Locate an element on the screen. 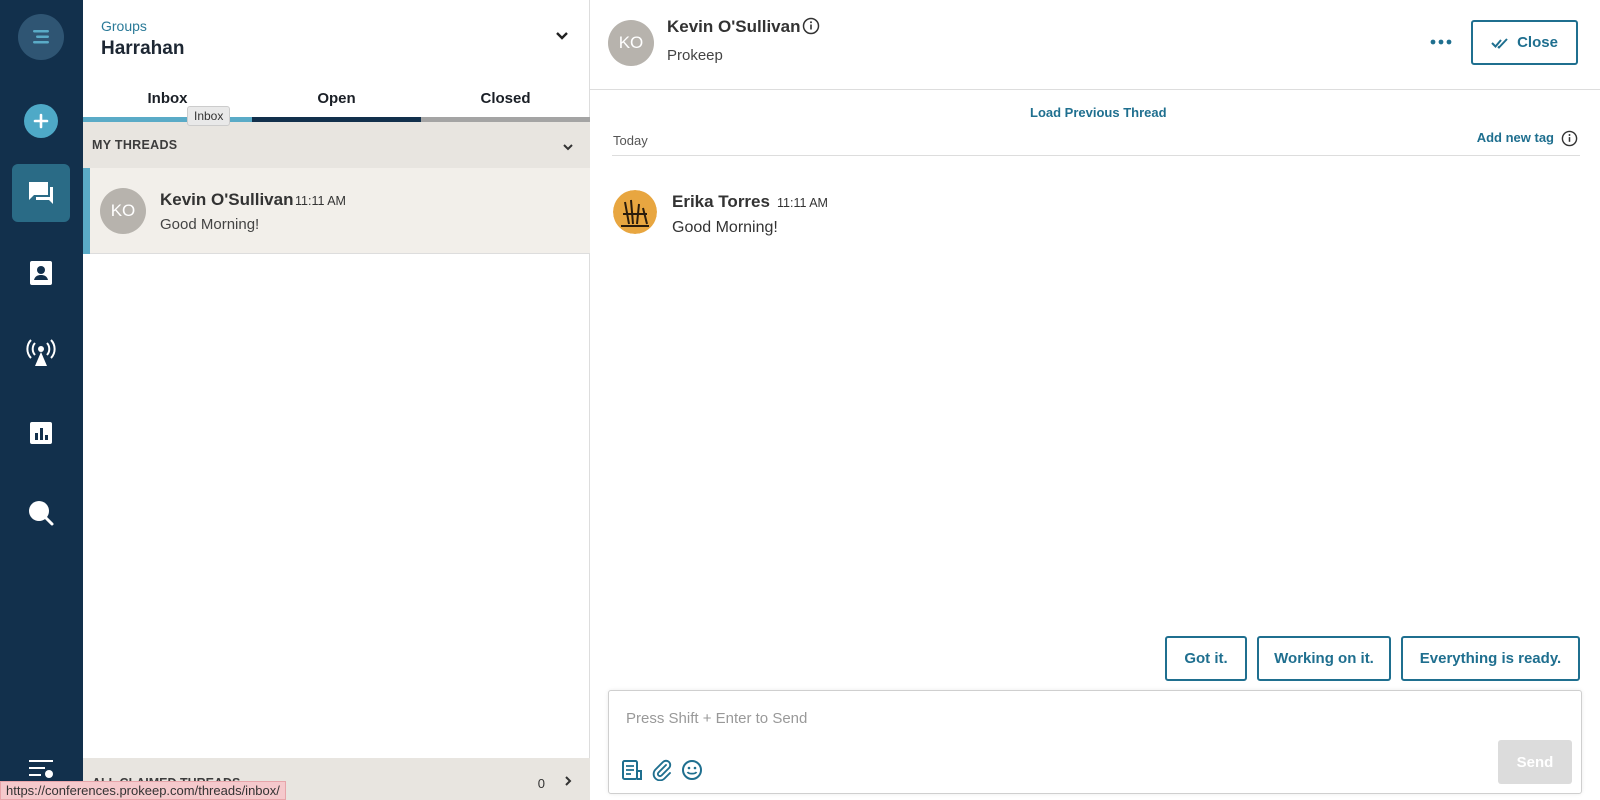  plus-icon is located at coordinates (41, 121).